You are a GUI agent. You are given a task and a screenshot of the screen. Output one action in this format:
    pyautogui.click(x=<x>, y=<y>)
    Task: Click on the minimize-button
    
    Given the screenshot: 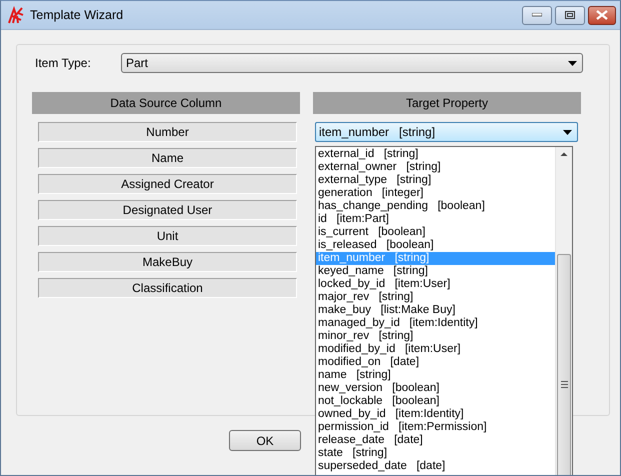 What is the action you would take?
    pyautogui.click(x=537, y=15)
    